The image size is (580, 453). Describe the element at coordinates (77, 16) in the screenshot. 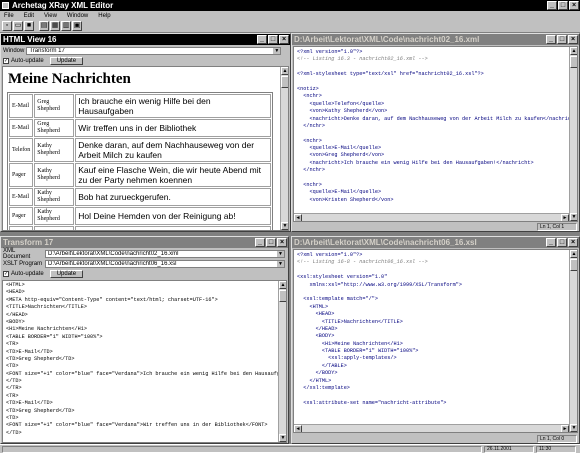

I see `menu-window: Window` at that location.